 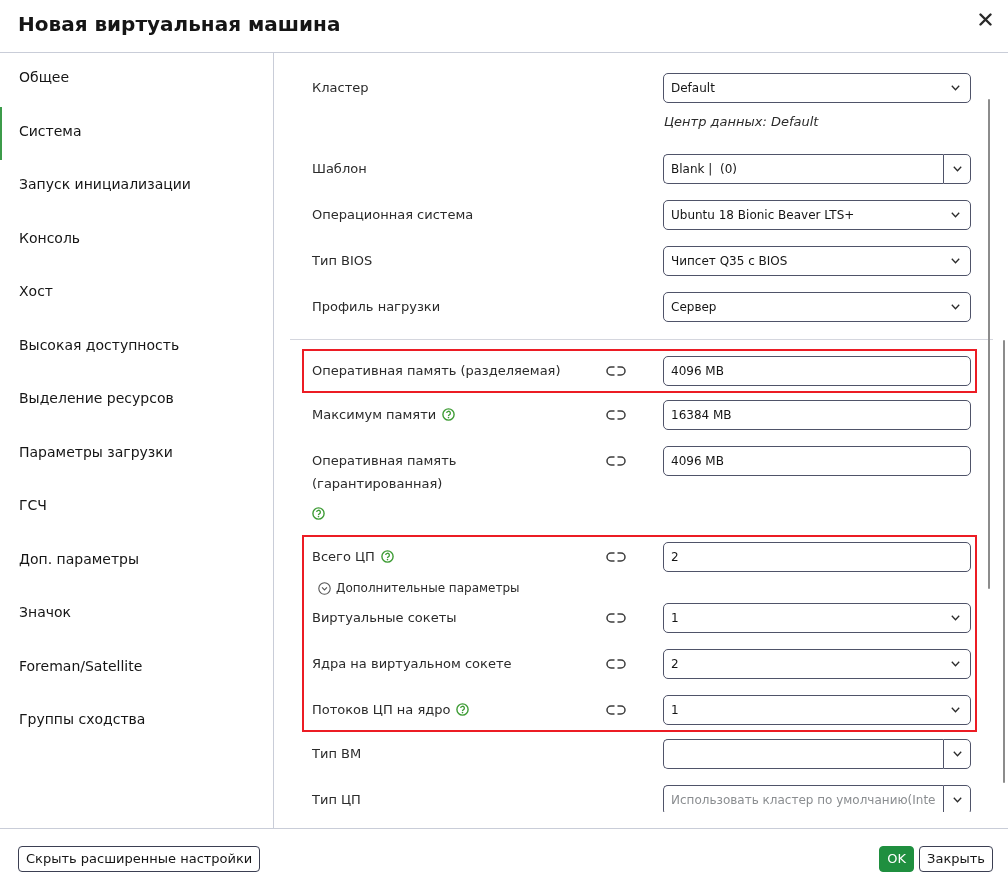 What do you see at coordinates (136, 294) in the screenshot?
I see `sidebar-item: Хост` at bounding box center [136, 294].